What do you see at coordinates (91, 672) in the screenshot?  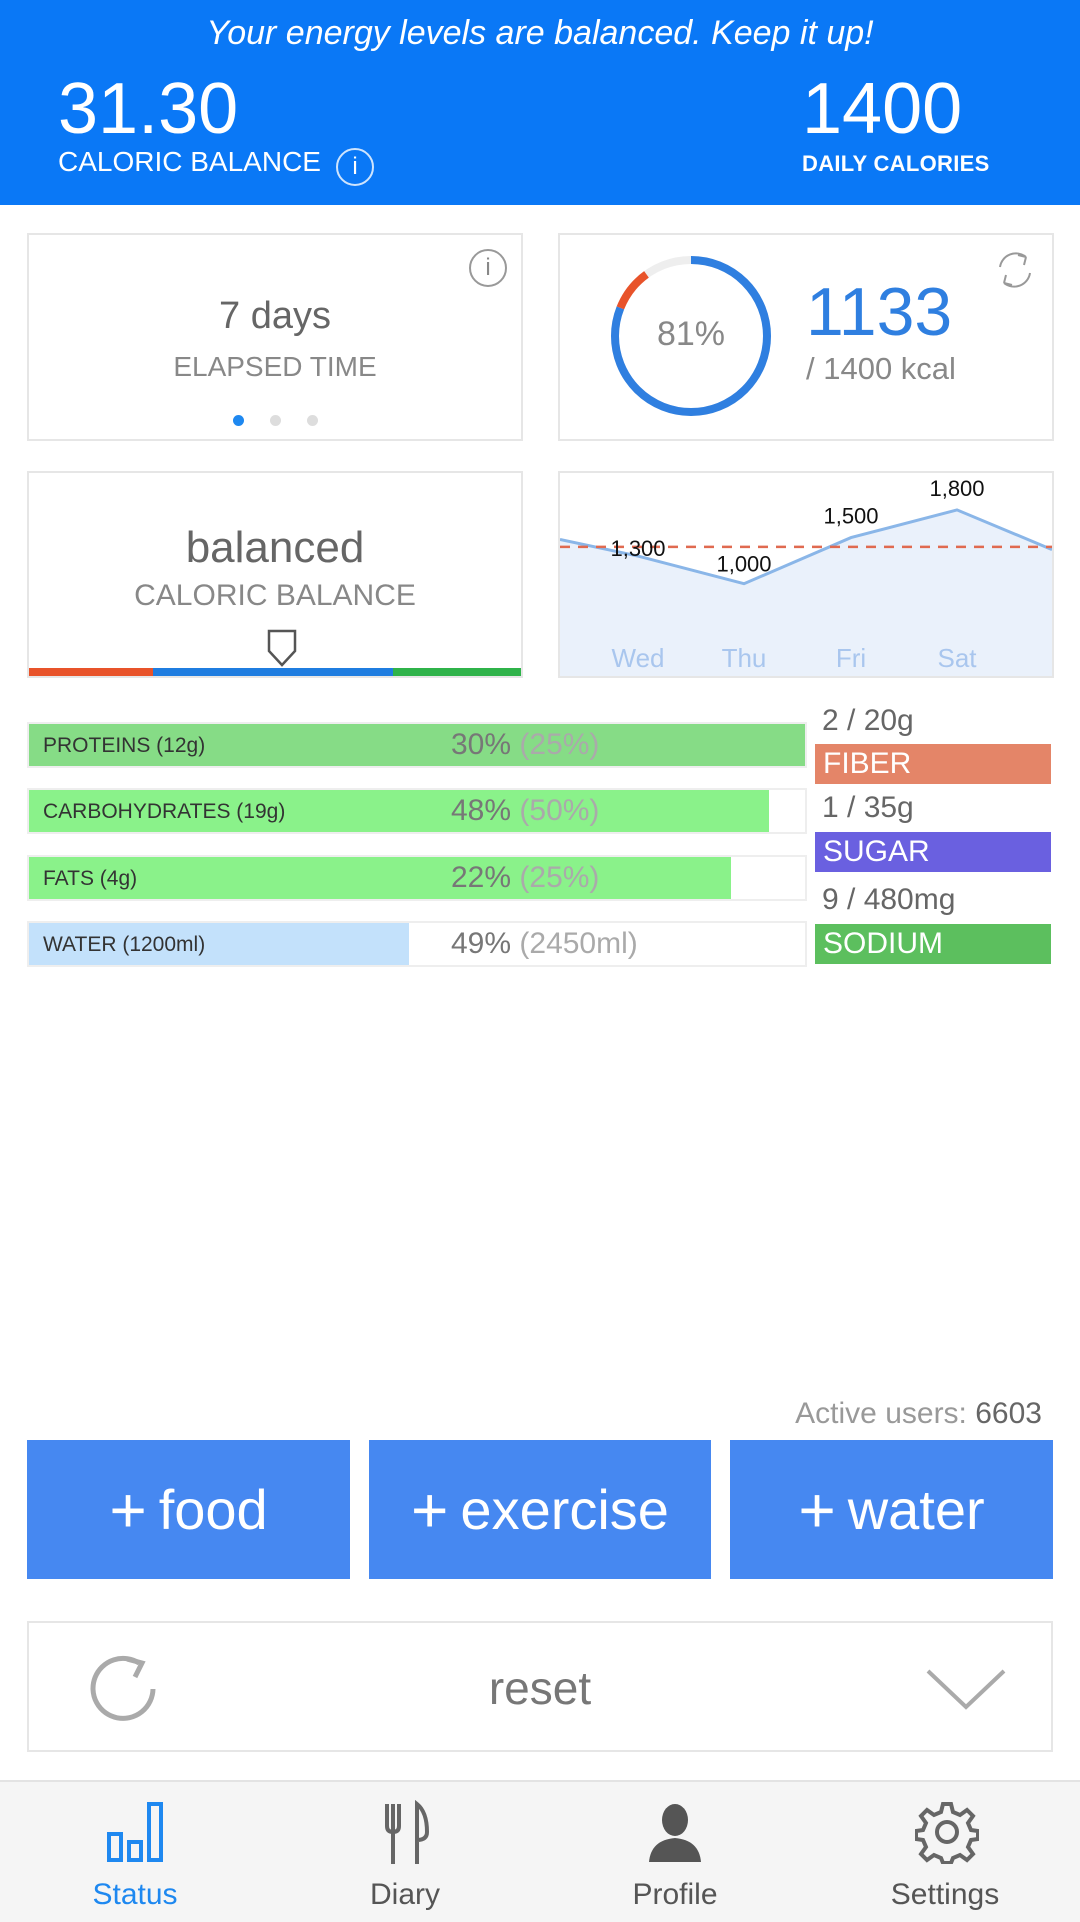 I see `balance-scale-low` at bounding box center [91, 672].